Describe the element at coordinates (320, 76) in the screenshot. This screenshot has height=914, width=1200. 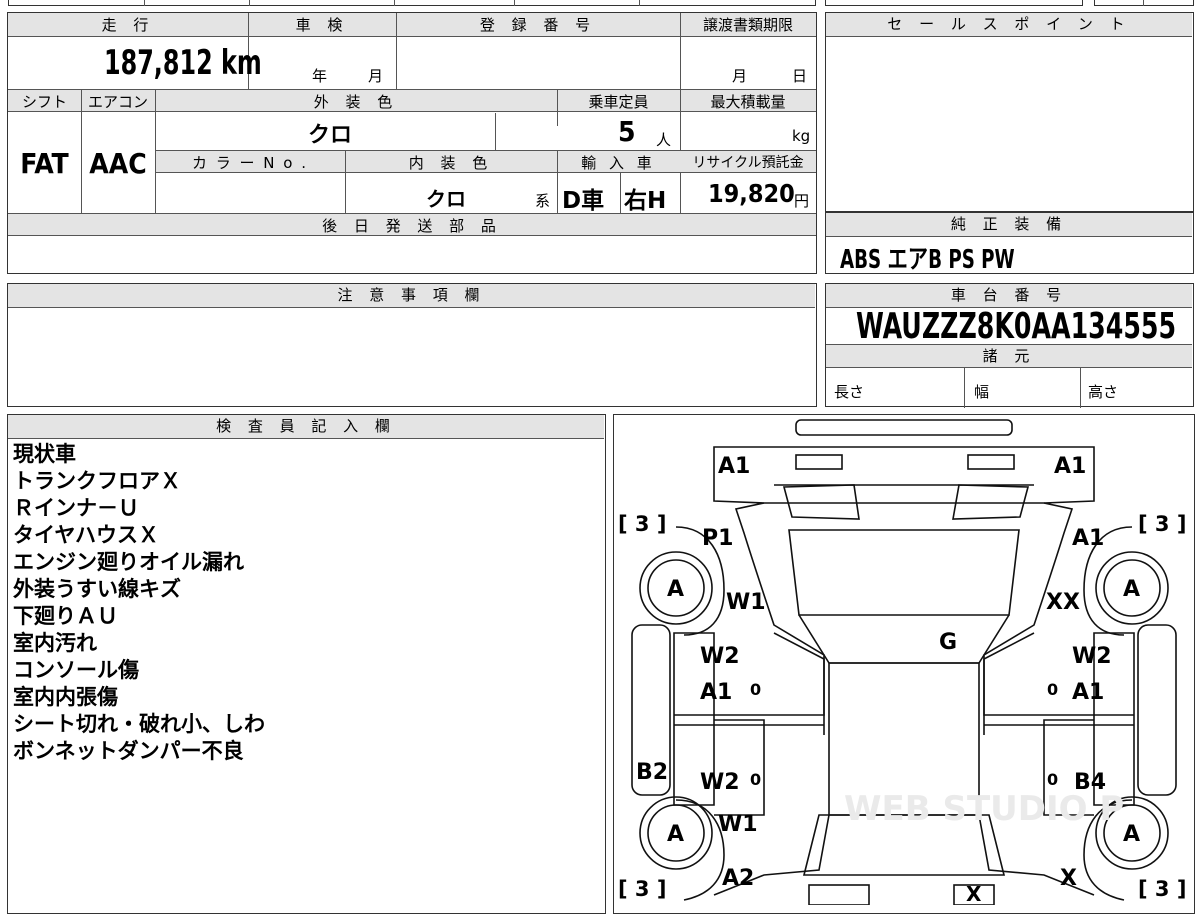
I see `inspection-year: 年` at that location.